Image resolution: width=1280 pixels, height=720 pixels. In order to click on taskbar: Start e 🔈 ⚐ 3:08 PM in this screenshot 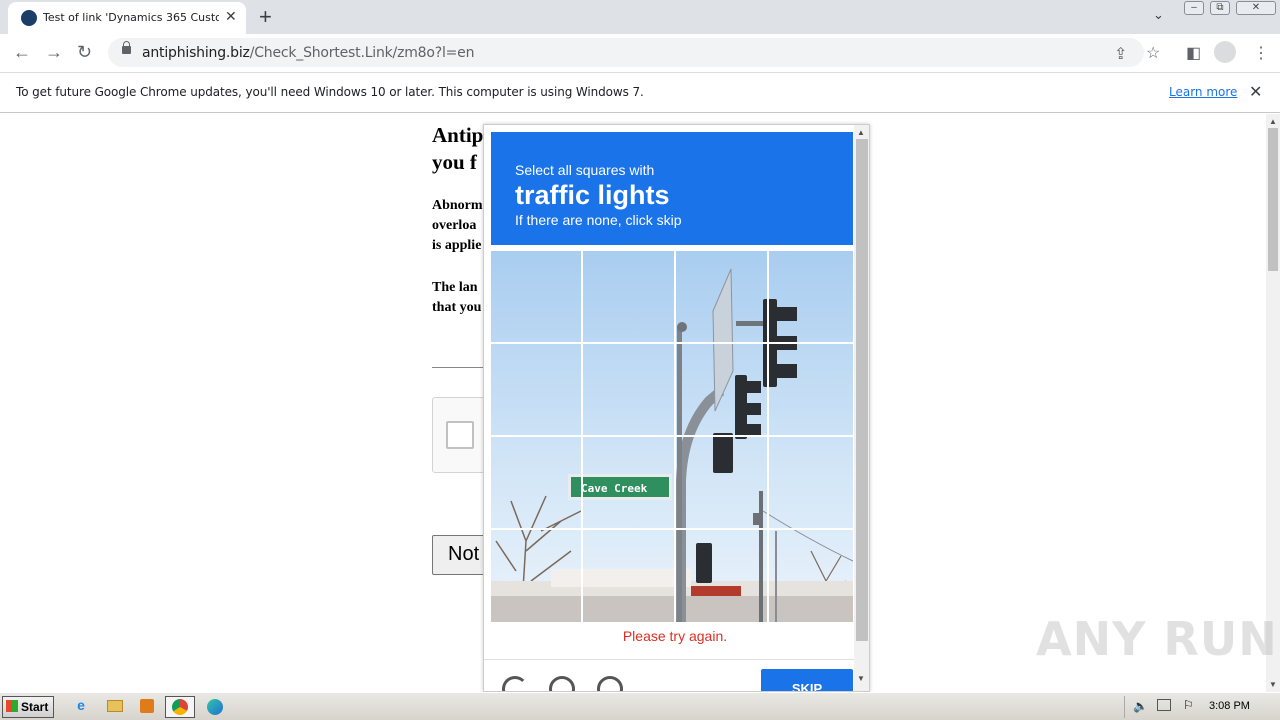, I will do `click(640, 706)`.